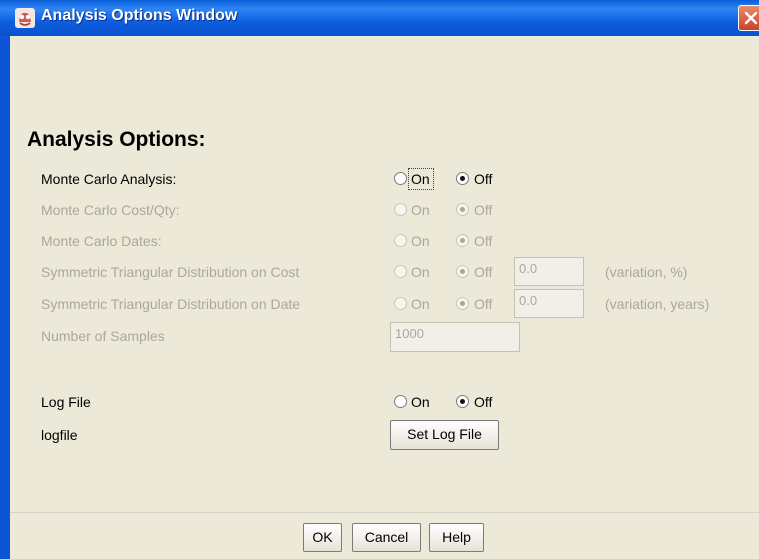 Image resolution: width=759 pixels, height=559 pixels. Describe the element at coordinates (549, 303) in the screenshot. I see `triangular-date-input: 0.0` at that location.